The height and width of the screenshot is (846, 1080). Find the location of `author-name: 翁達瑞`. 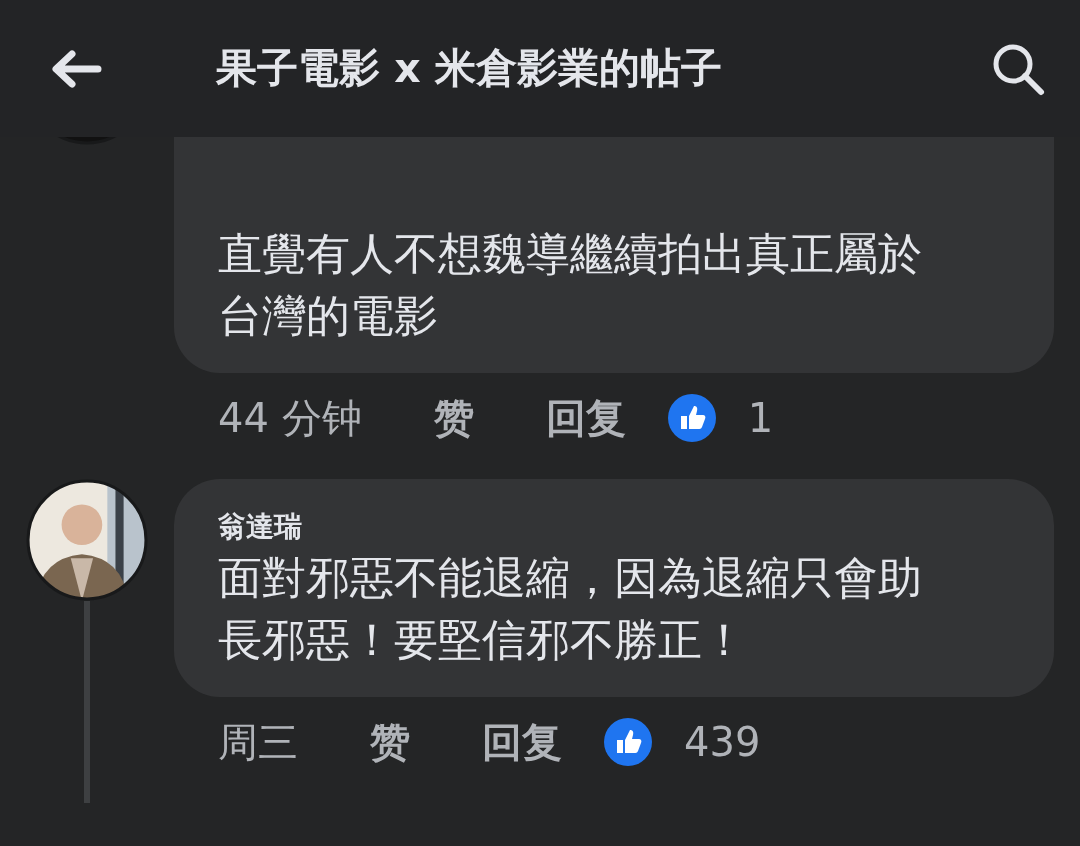

author-name: 翁達瑞 is located at coordinates (614, 527).